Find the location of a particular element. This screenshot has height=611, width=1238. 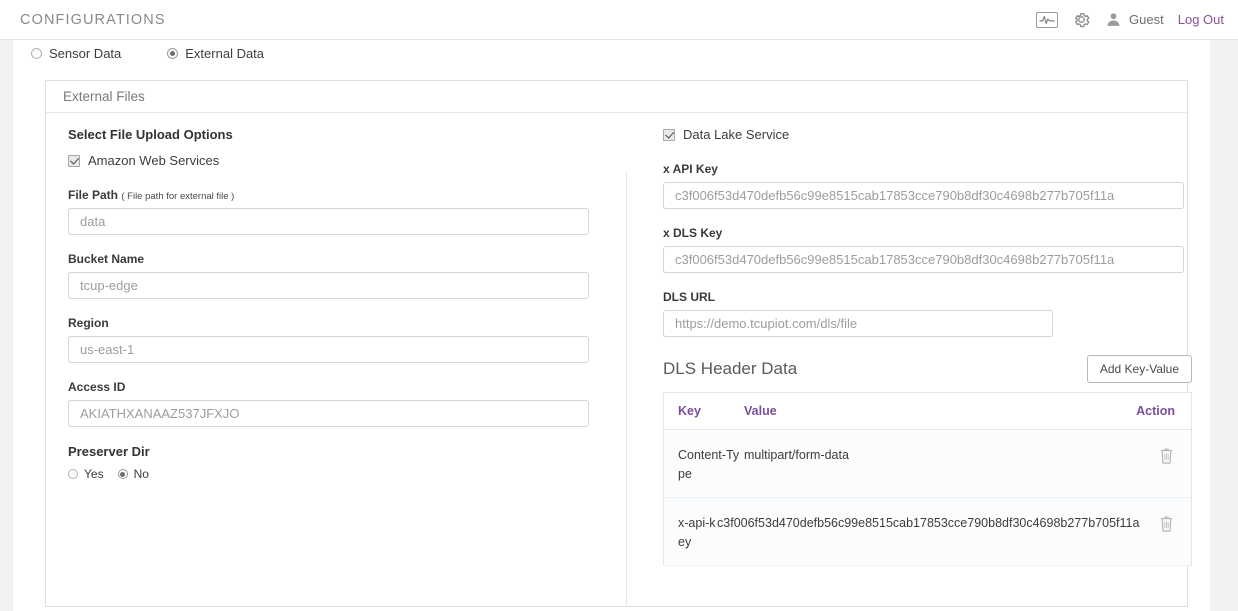

column-divider is located at coordinates (626, 389).